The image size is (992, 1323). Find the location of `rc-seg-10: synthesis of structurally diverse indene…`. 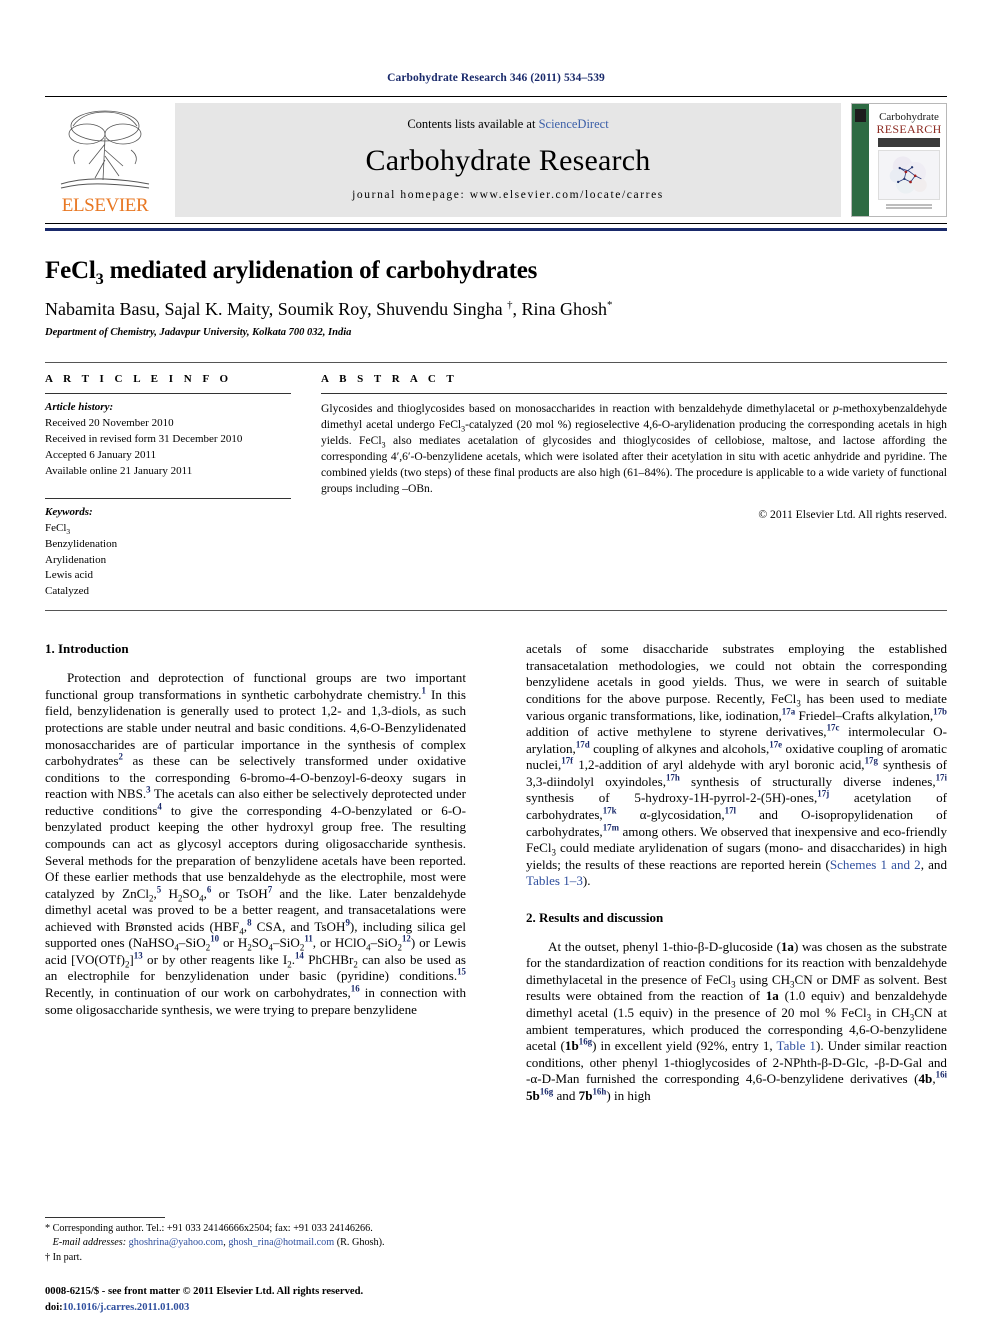

rc-seg-10: synthesis of structurally diverse indene… is located at coordinates (807, 781).